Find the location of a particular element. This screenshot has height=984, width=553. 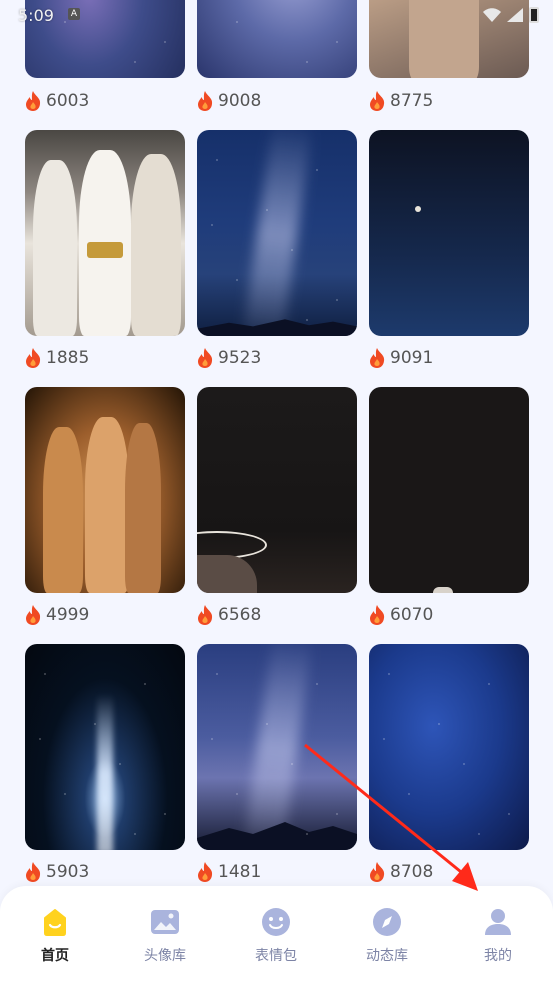

popularity-stat: 4999 is located at coordinates (56, 615).